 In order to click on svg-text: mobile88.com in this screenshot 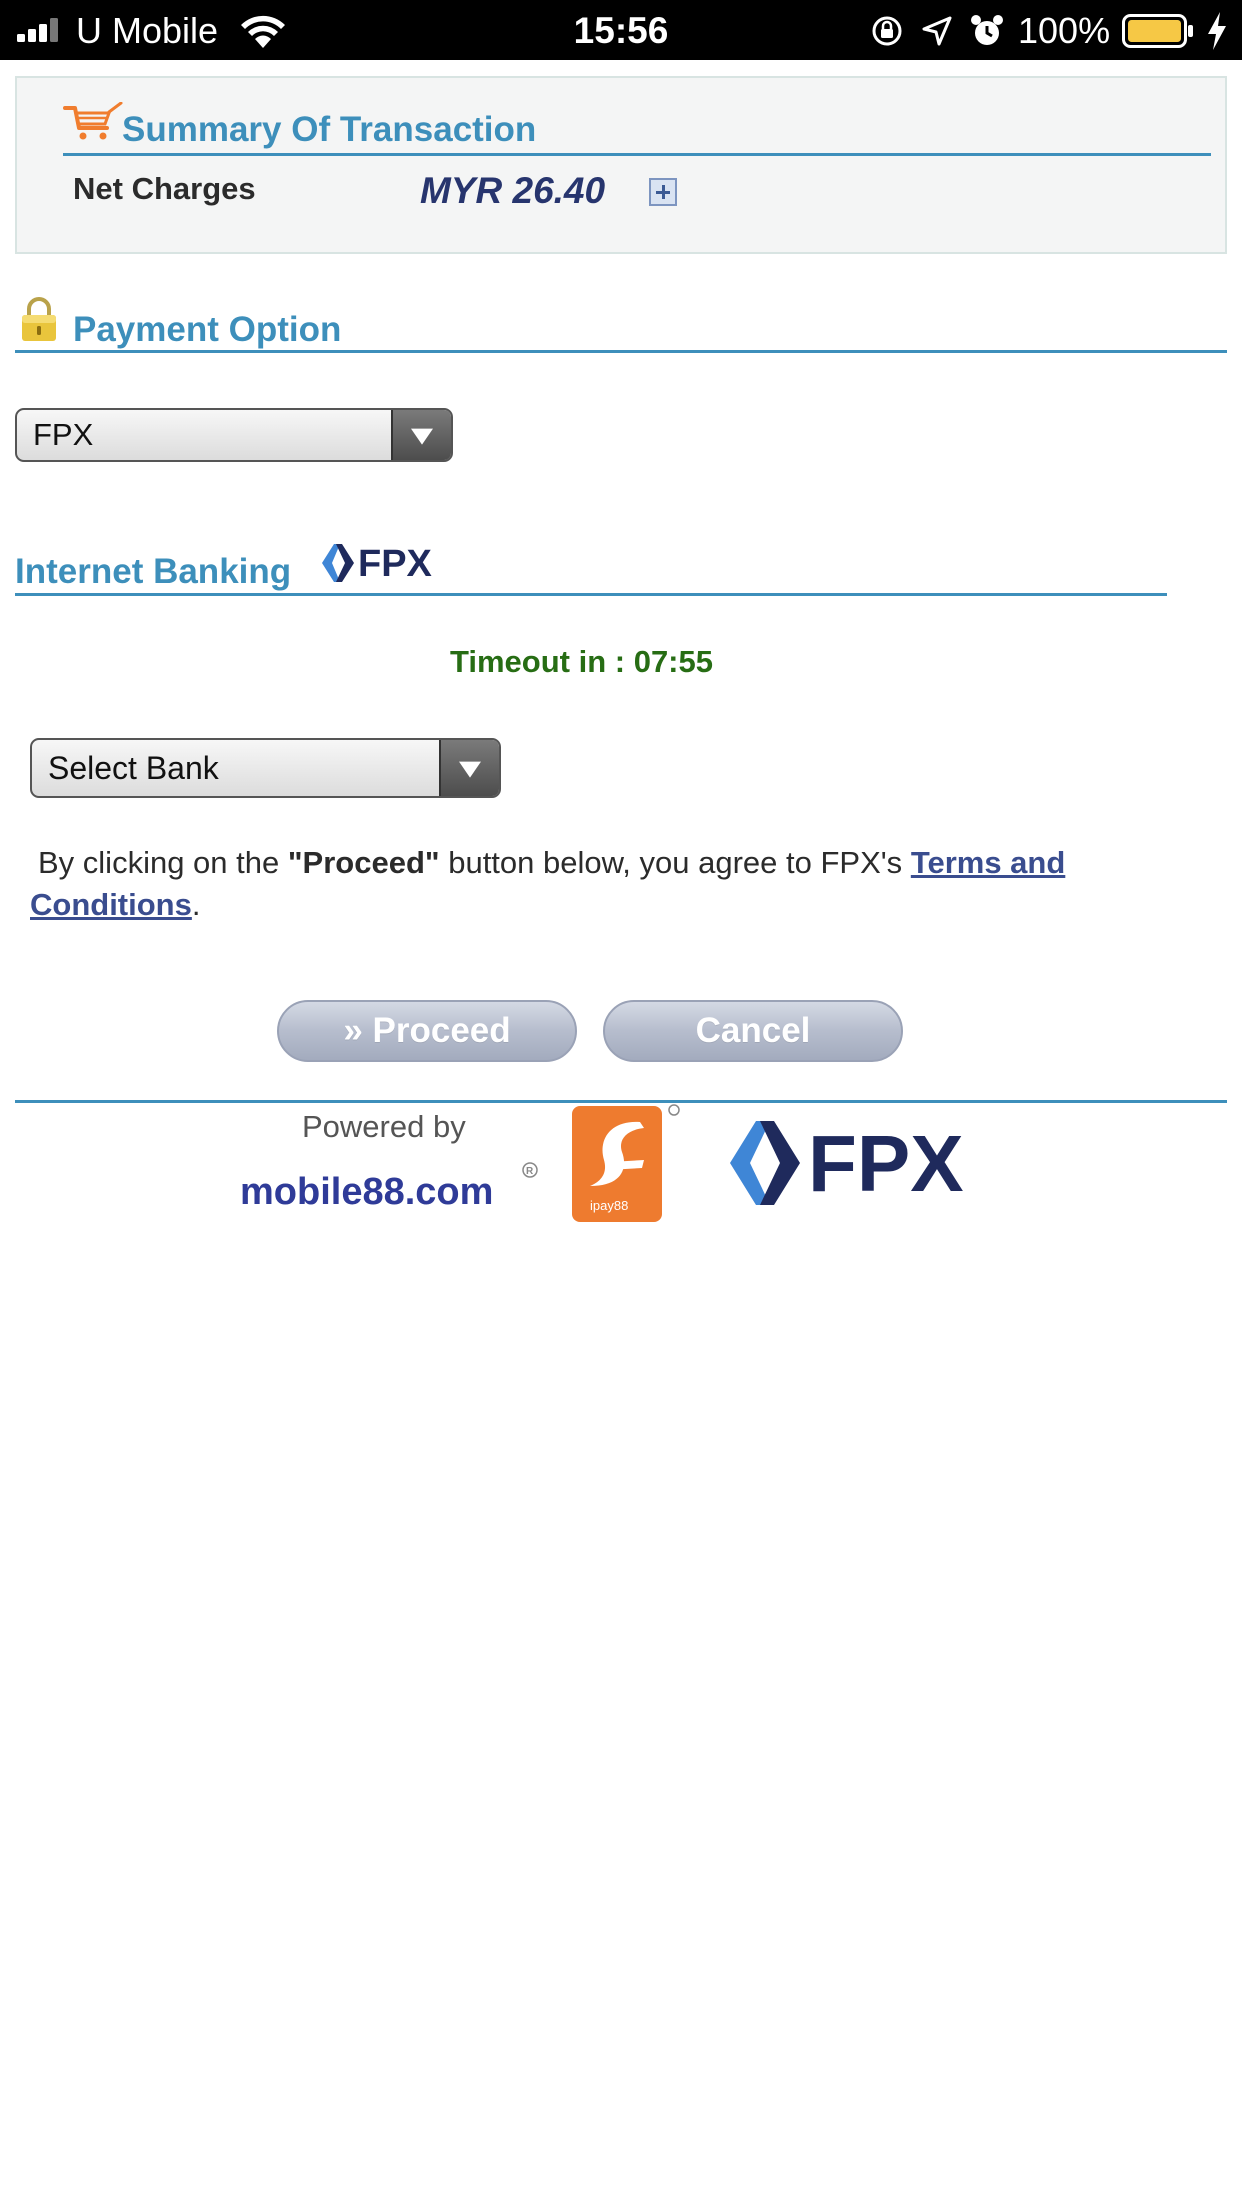, I will do `click(366, 1192)`.